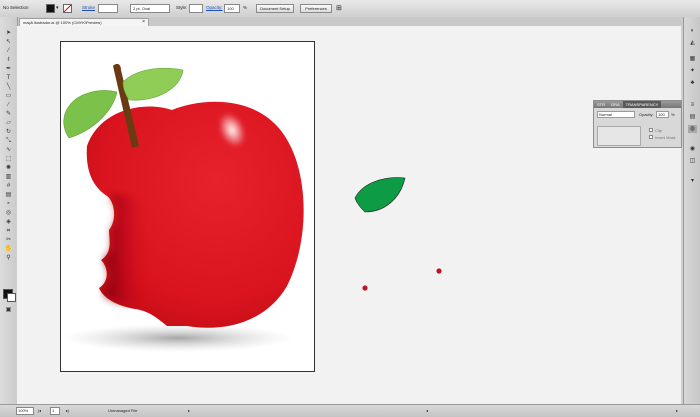 This screenshot has width=700, height=417. I want to click on live-paint-icon: ◈, so click(8, 222).